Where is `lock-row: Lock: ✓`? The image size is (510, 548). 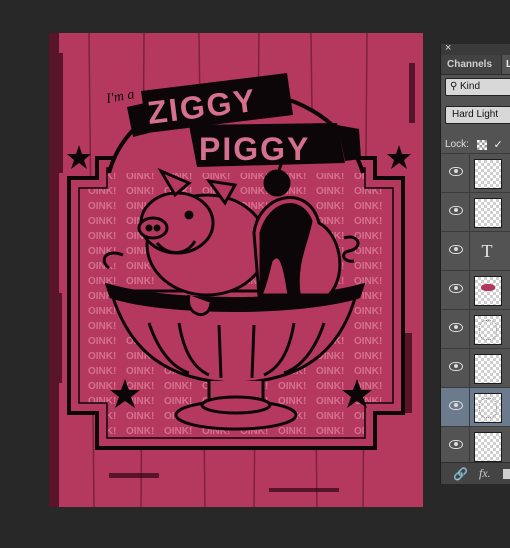 lock-row: Lock: ✓ is located at coordinates (474, 144).